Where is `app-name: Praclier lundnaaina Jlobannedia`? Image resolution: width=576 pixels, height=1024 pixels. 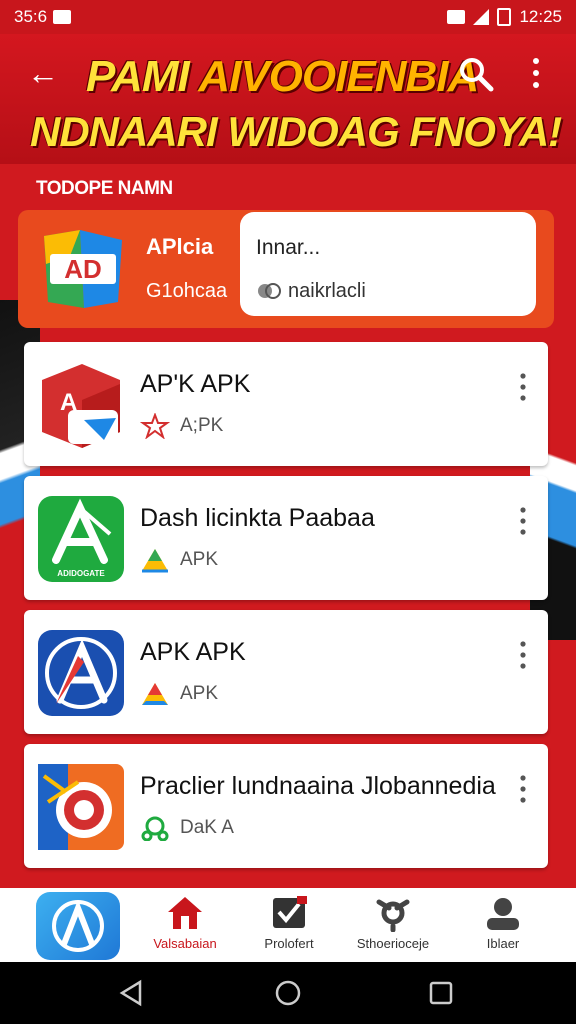 app-name: Praclier lundnaaina Jlobannedia is located at coordinates (318, 786).